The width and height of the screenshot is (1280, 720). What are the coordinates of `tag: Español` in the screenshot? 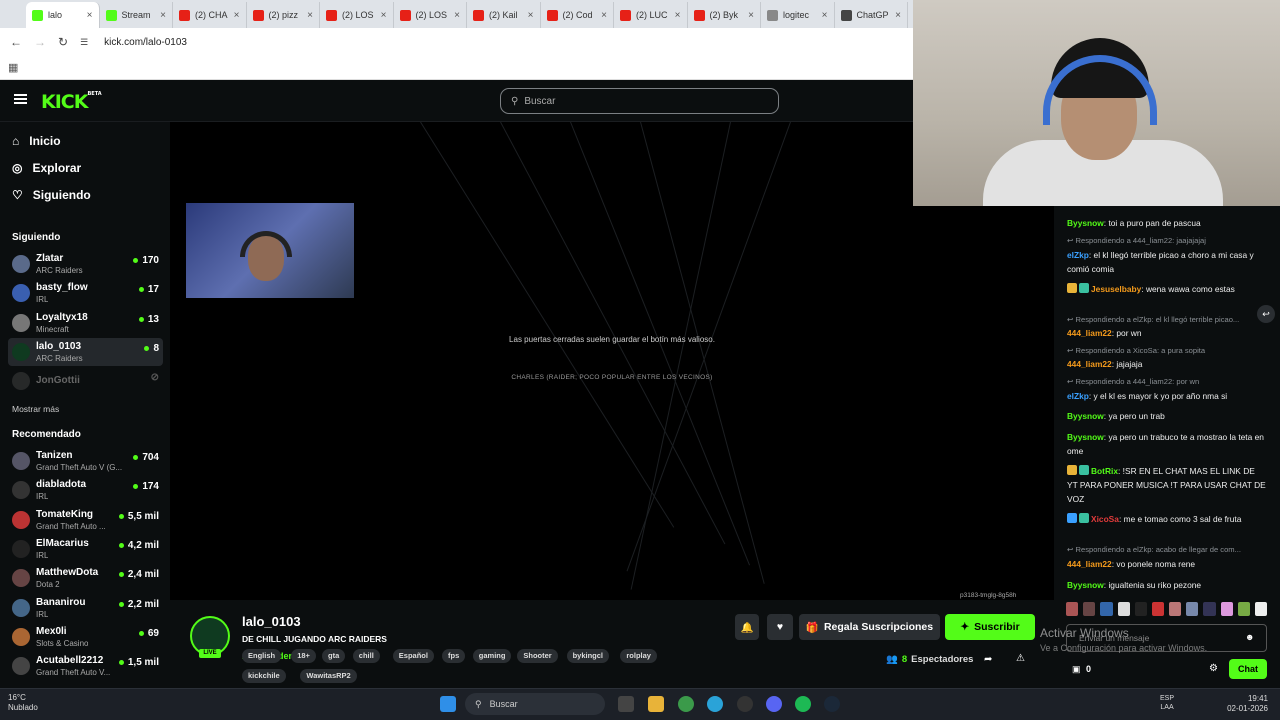 It's located at (413, 656).